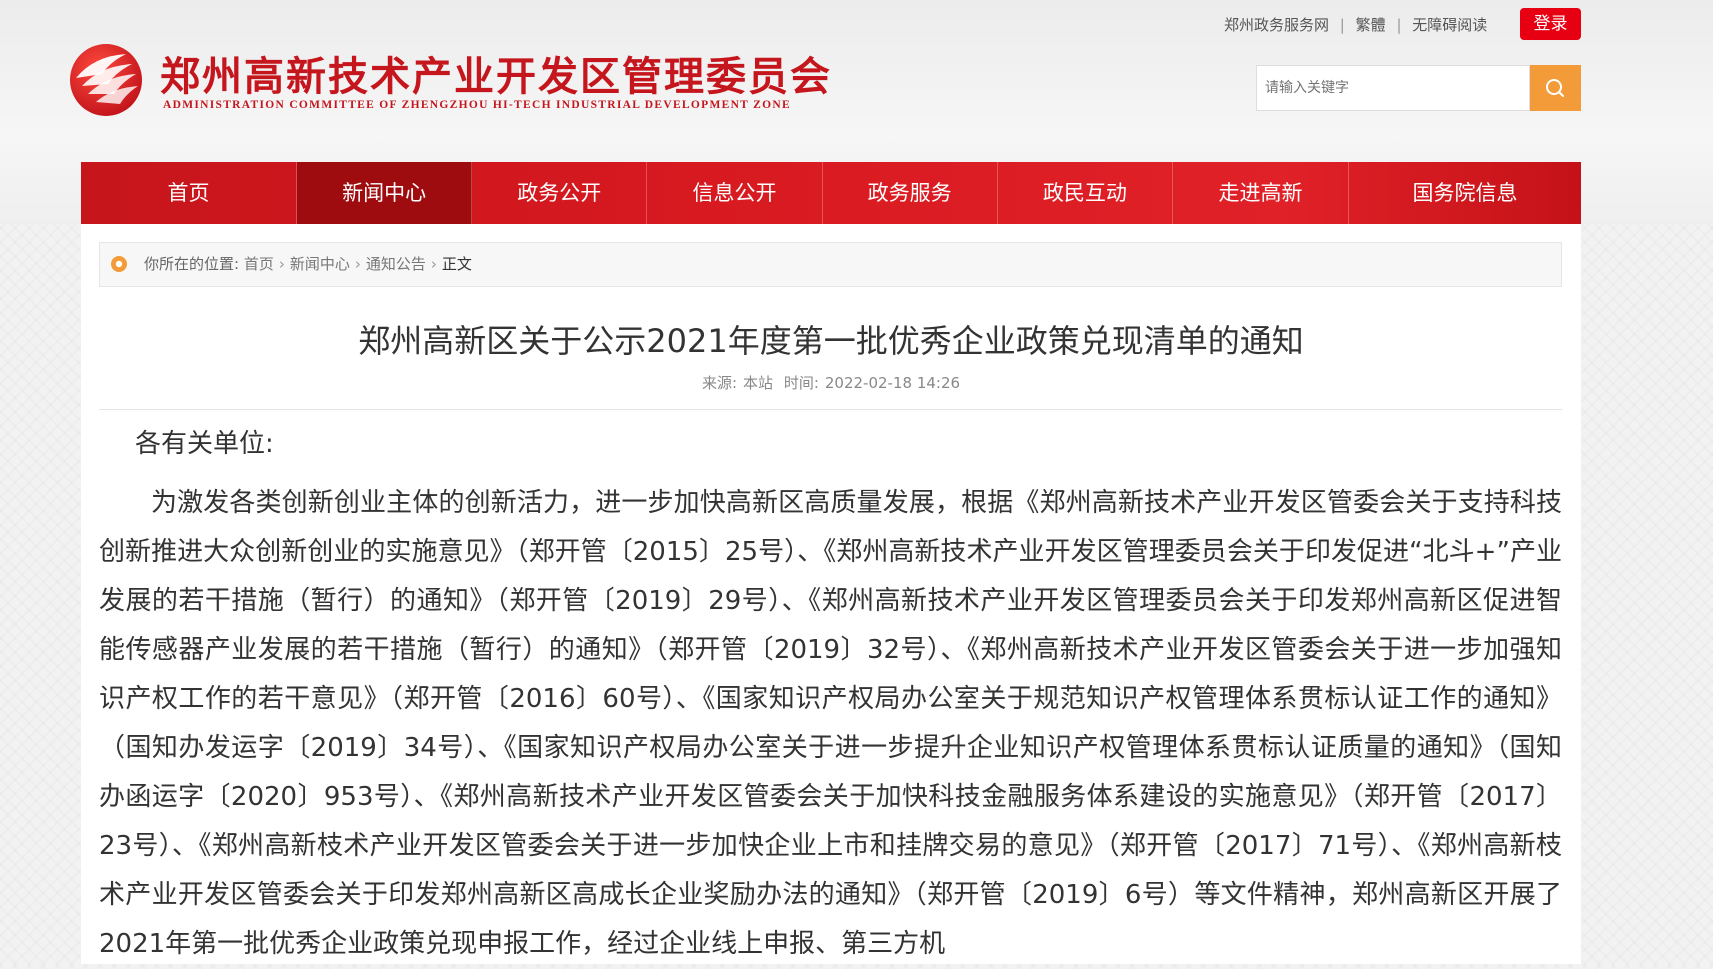 This screenshot has width=1713, height=969. What do you see at coordinates (1261, 193) in the screenshot?
I see `nav-item-about: 走进高新` at bounding box center [1261, 193].